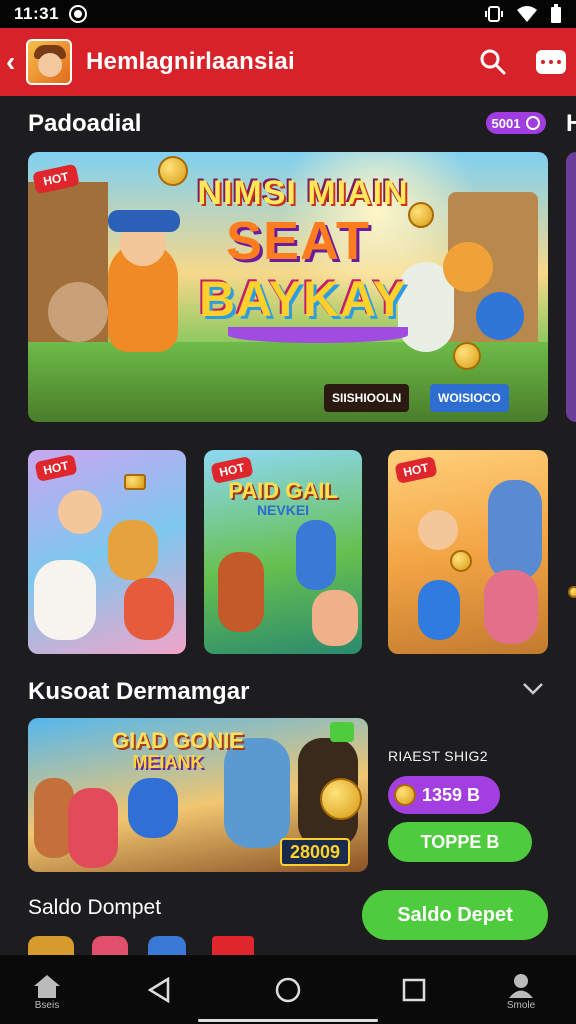  Describe the element at coordinates (318, 335) in the screenshot. I see `hero-ribbon` at that location.